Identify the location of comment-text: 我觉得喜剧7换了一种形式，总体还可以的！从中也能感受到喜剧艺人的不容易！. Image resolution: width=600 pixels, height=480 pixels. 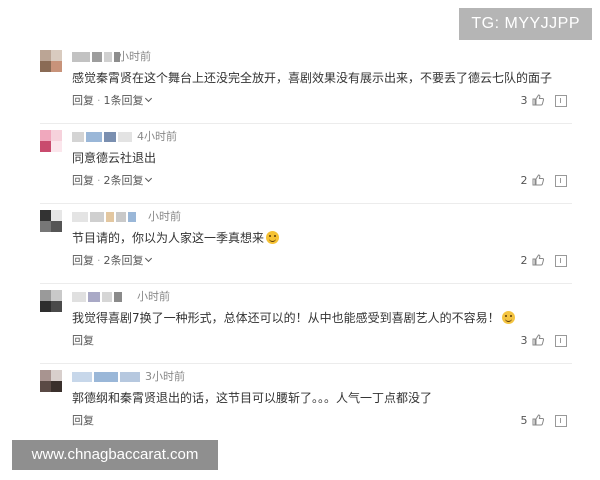
(293, 318).